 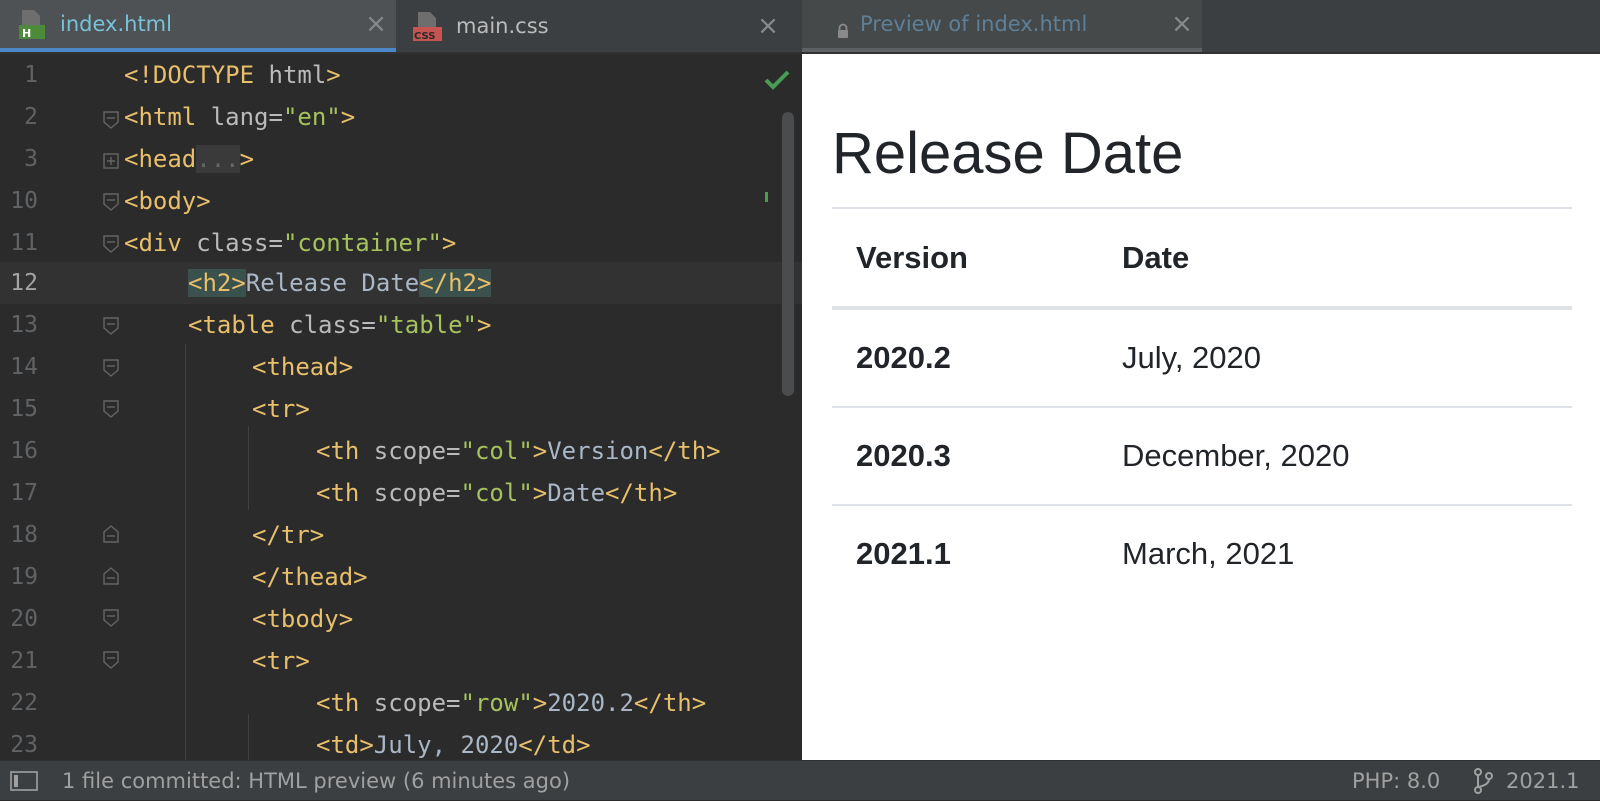 What do you see at coordinates (232, 75) in the screenshot?
I see `code-text: <!DOCTYPE html>` at bounding box center [232, 75].